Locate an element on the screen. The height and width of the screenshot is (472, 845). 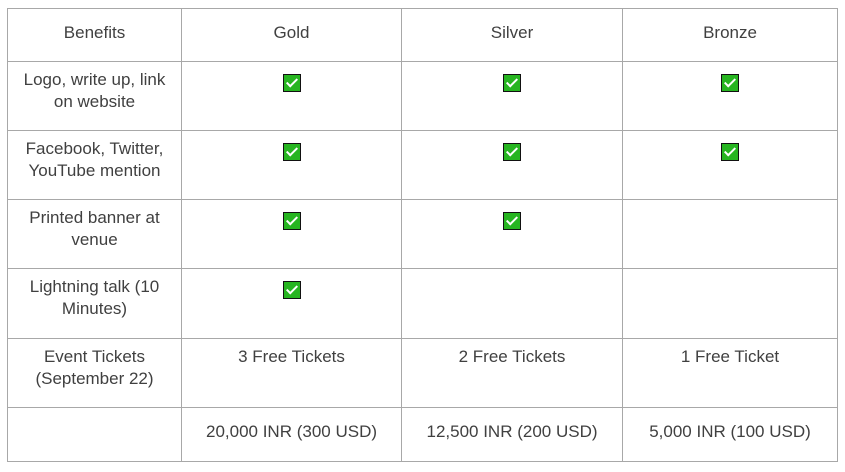
bronze-price: 5,000 INR (100 USD) is located at coordinates (730, 434).